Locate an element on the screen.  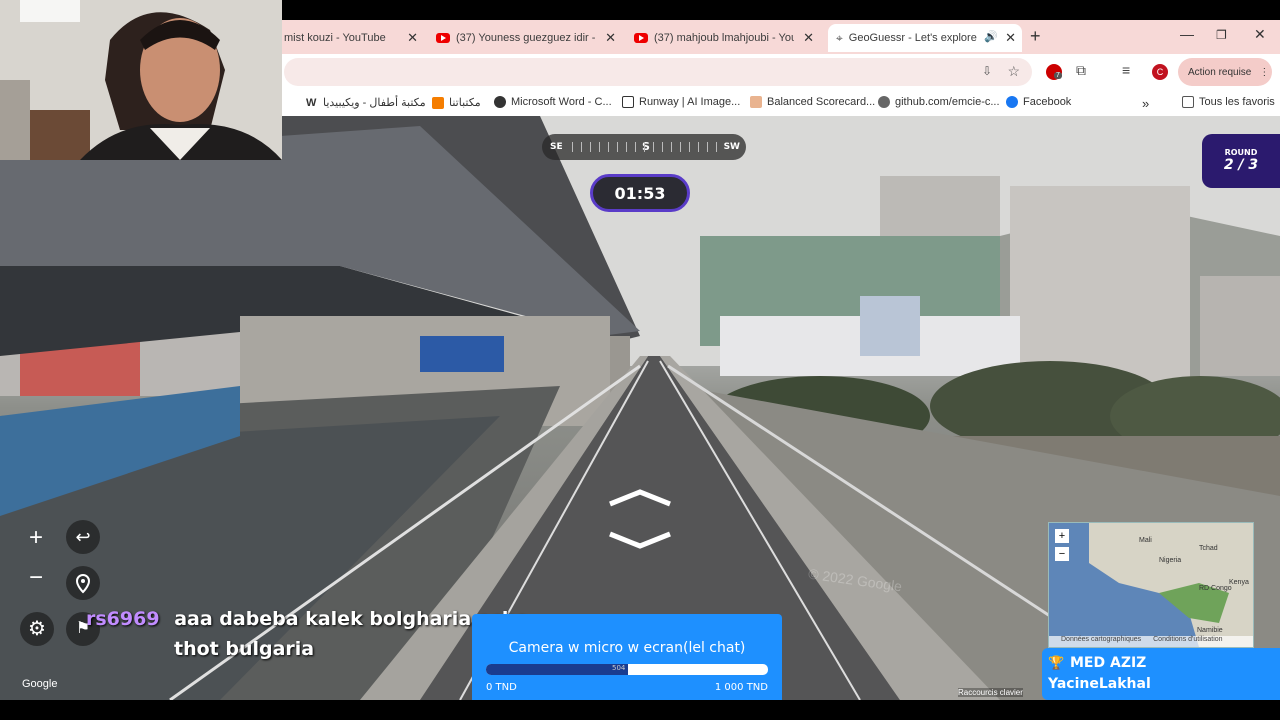
all-bookmarks-label: Tous les favoris is located at coordinates (1237, 102).